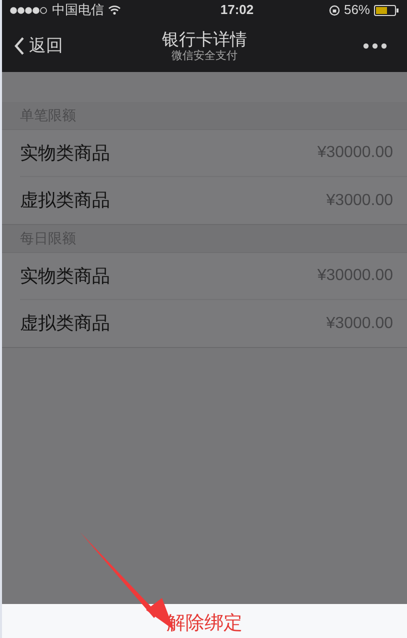  Describe the element at coordinates (78, 10) in the screenshot. I see `carrier-name: 中国电信` at that location.